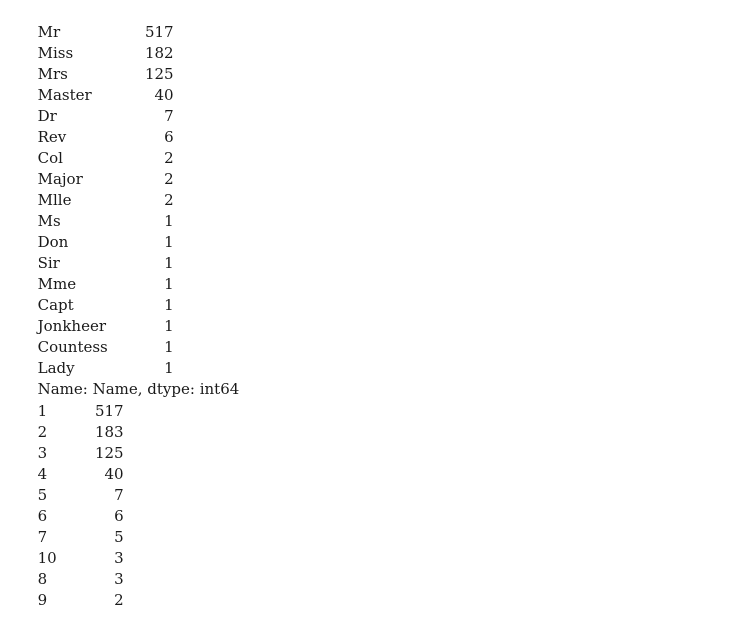 This screenshot has height=632, width=732. I want to click on series-index-label: Major, so click(60, 179).